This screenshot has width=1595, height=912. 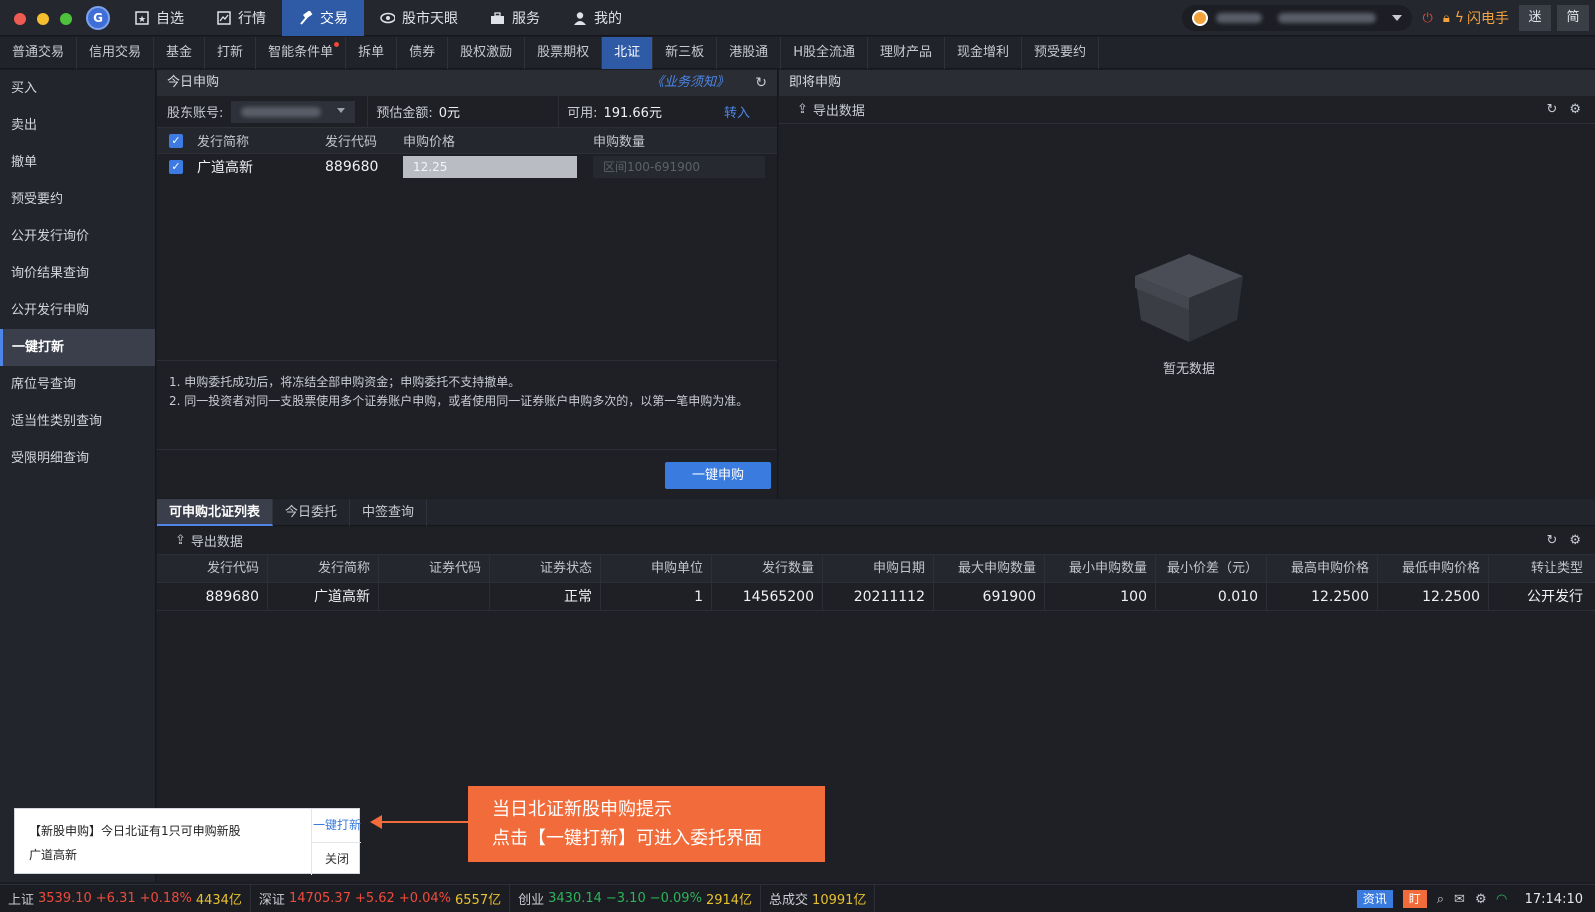 What do you see at coordinates (1440, 899) in the screenshot?
I see `search-icon: ⌕` at bounding box center [1440, 899].